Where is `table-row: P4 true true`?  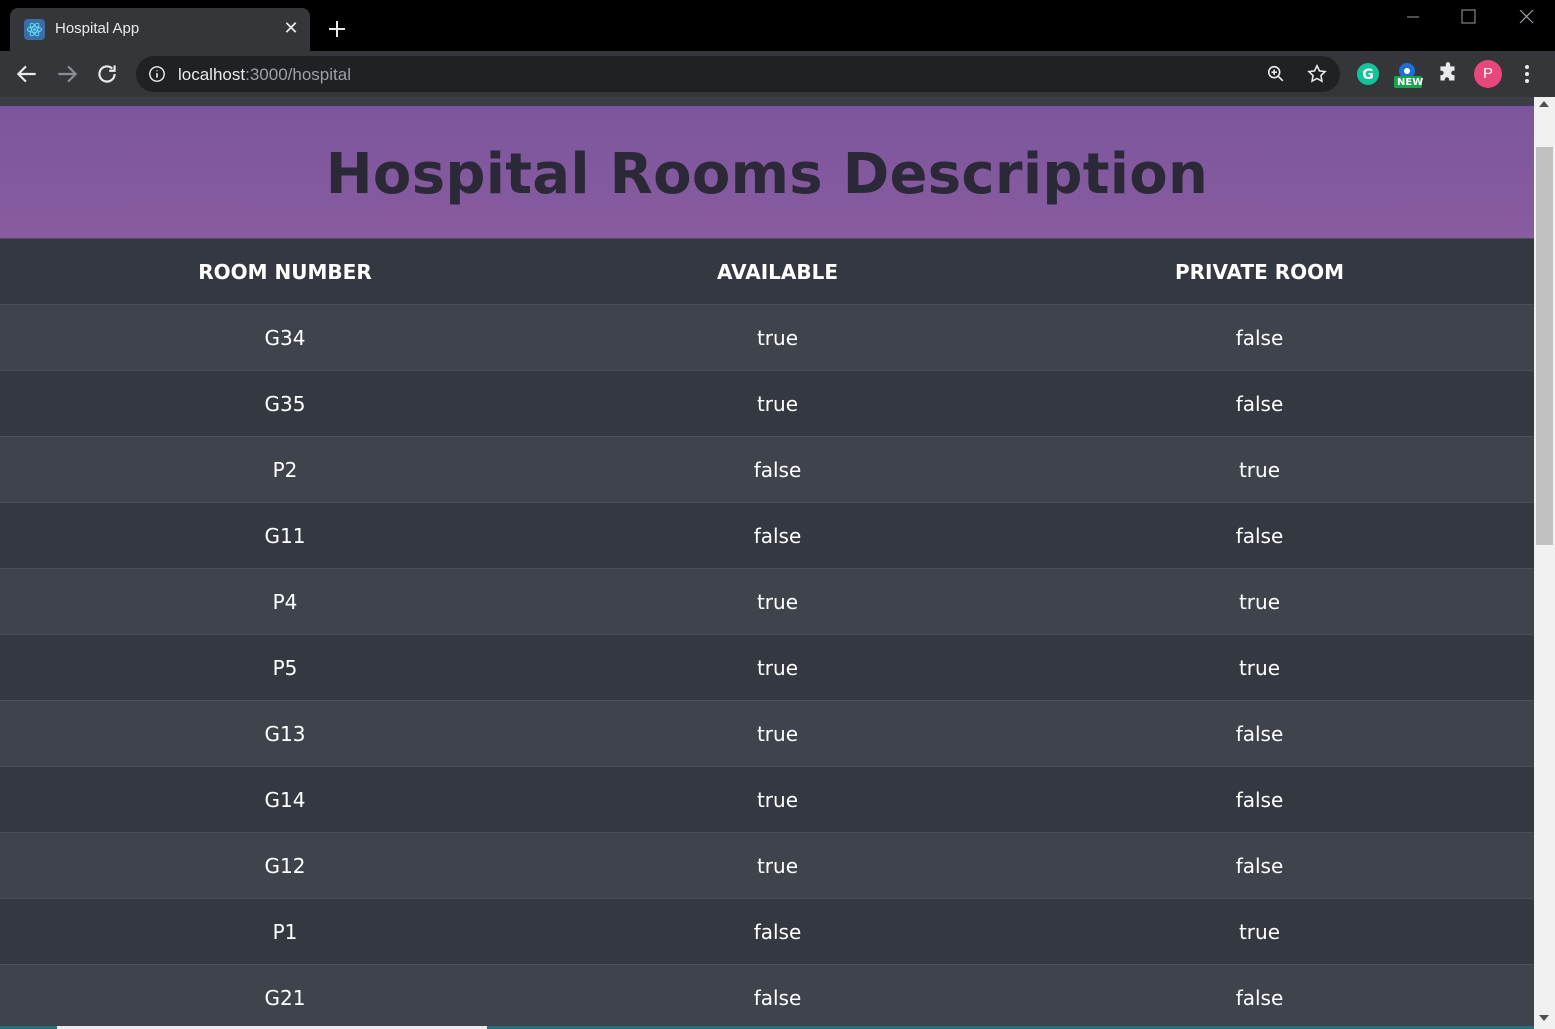
table-row: P4 true true is located at coordinates (767, 601).